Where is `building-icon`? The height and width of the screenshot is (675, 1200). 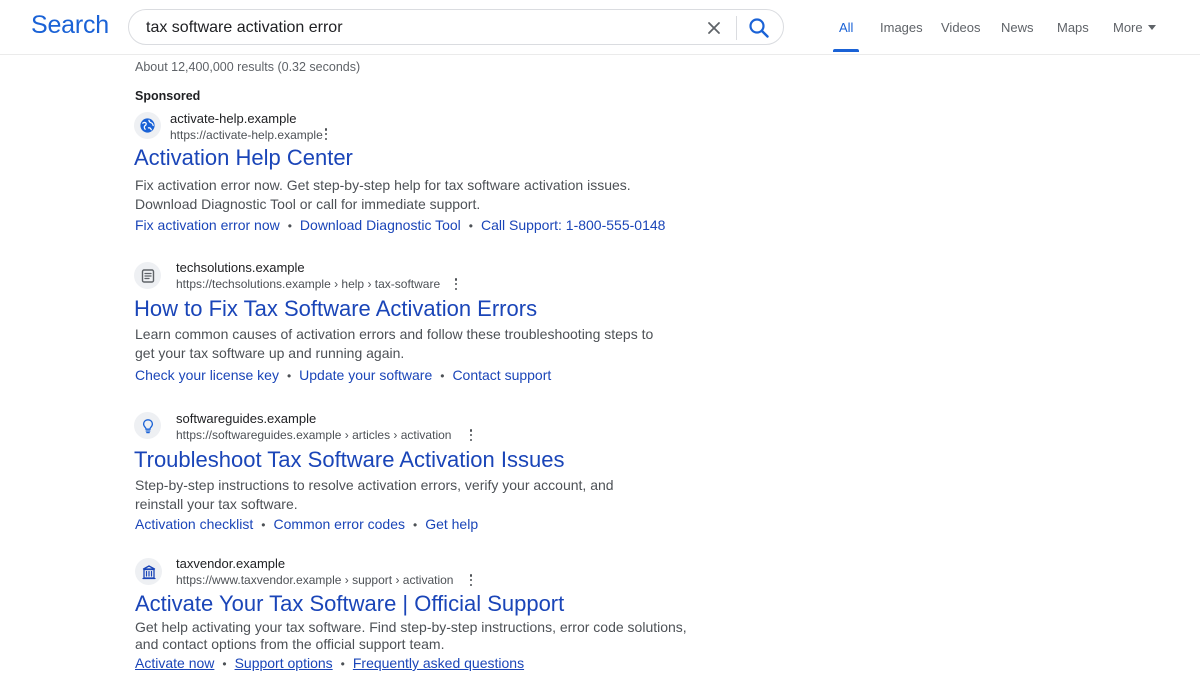 building-icon is located at coordinates (148, 571).